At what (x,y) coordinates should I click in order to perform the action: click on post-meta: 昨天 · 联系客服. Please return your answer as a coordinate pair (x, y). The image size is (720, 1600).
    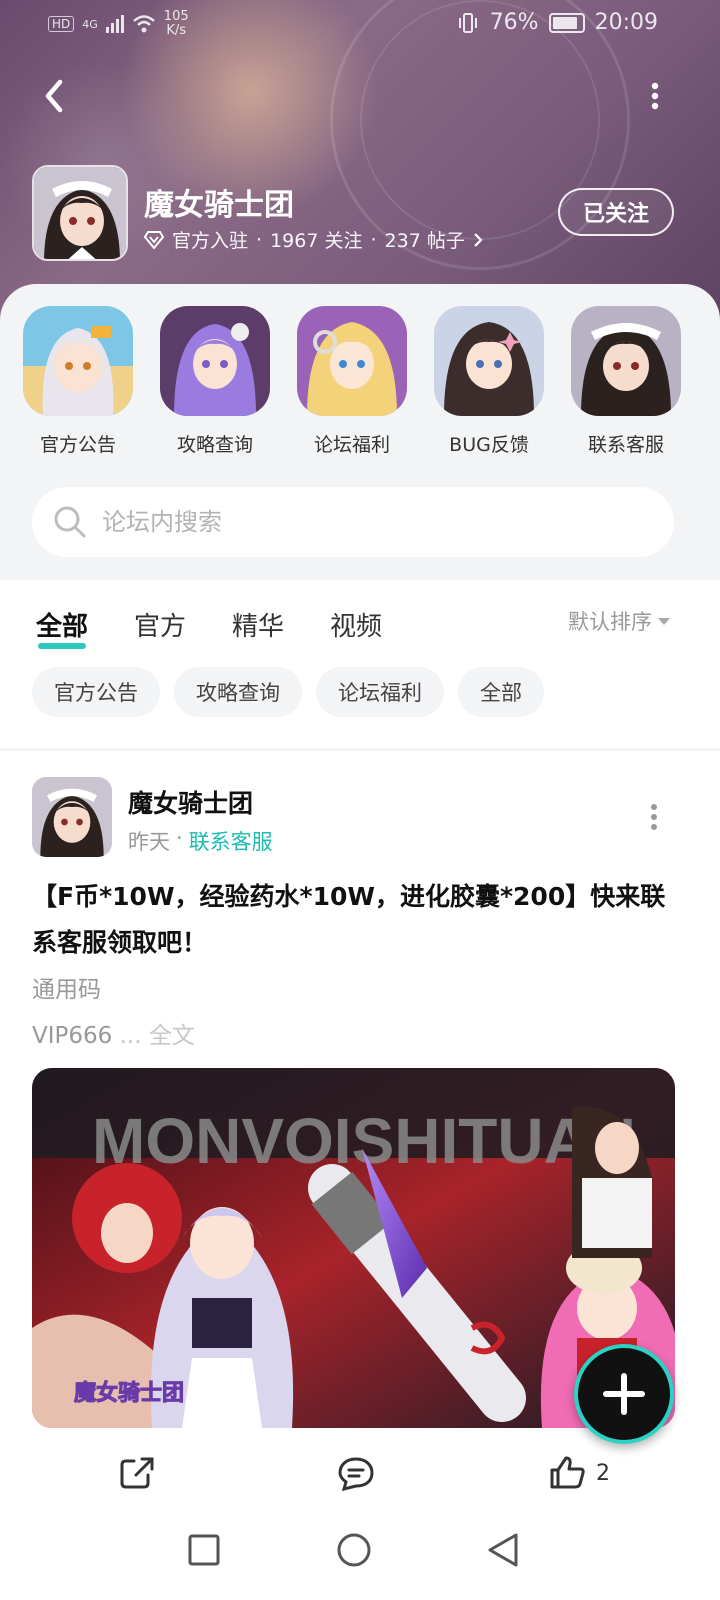
    Looking at the image, I should click on (200, 841).